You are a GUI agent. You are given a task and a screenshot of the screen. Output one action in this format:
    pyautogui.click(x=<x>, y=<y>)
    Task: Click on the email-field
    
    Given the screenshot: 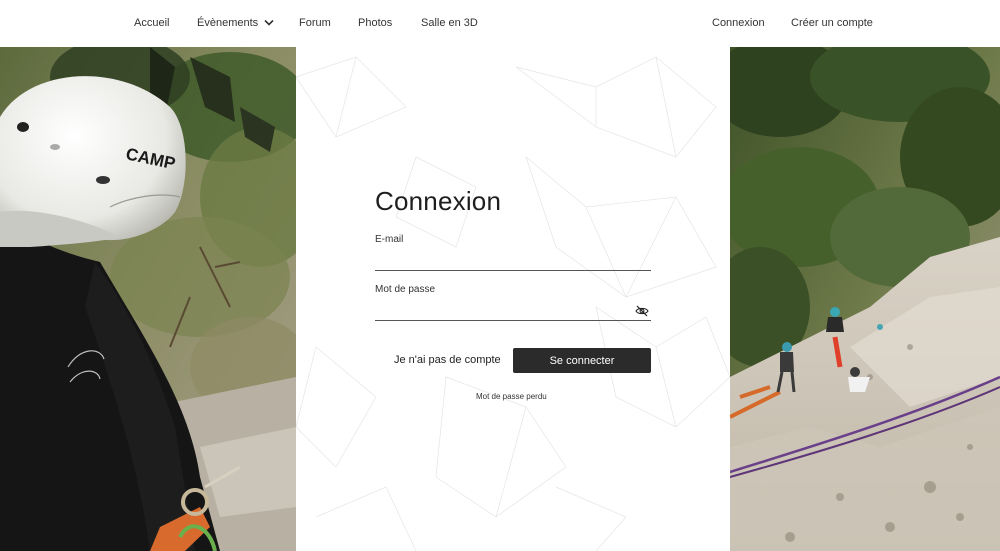 What is the action you would take?
    pyautogui.click(x=513, y=260)
    